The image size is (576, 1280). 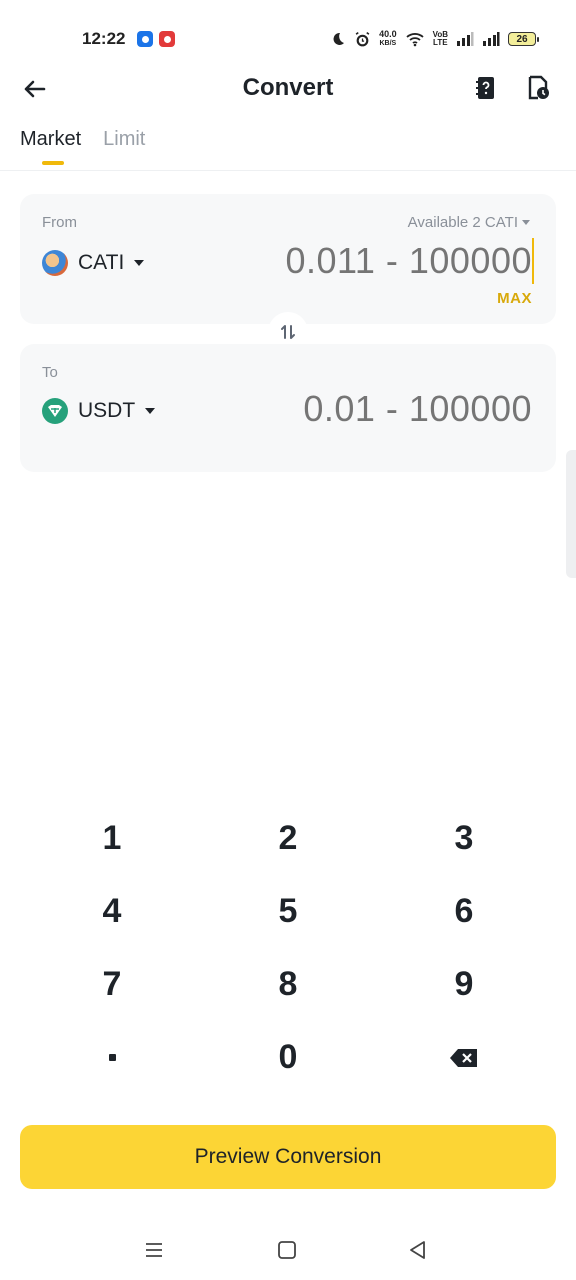 I want to click on from-asset-dropdown-icon, so click(x=139, y=263).